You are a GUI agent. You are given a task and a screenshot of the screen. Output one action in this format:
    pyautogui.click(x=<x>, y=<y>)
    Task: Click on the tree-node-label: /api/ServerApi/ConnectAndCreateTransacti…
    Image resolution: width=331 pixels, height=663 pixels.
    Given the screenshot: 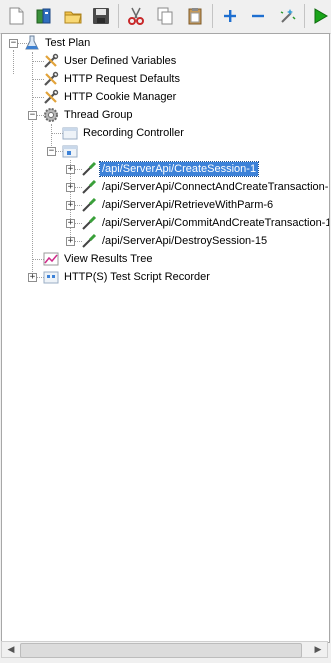 What is the action you would take?
    pyautogui.click(x=215, y=187)
    